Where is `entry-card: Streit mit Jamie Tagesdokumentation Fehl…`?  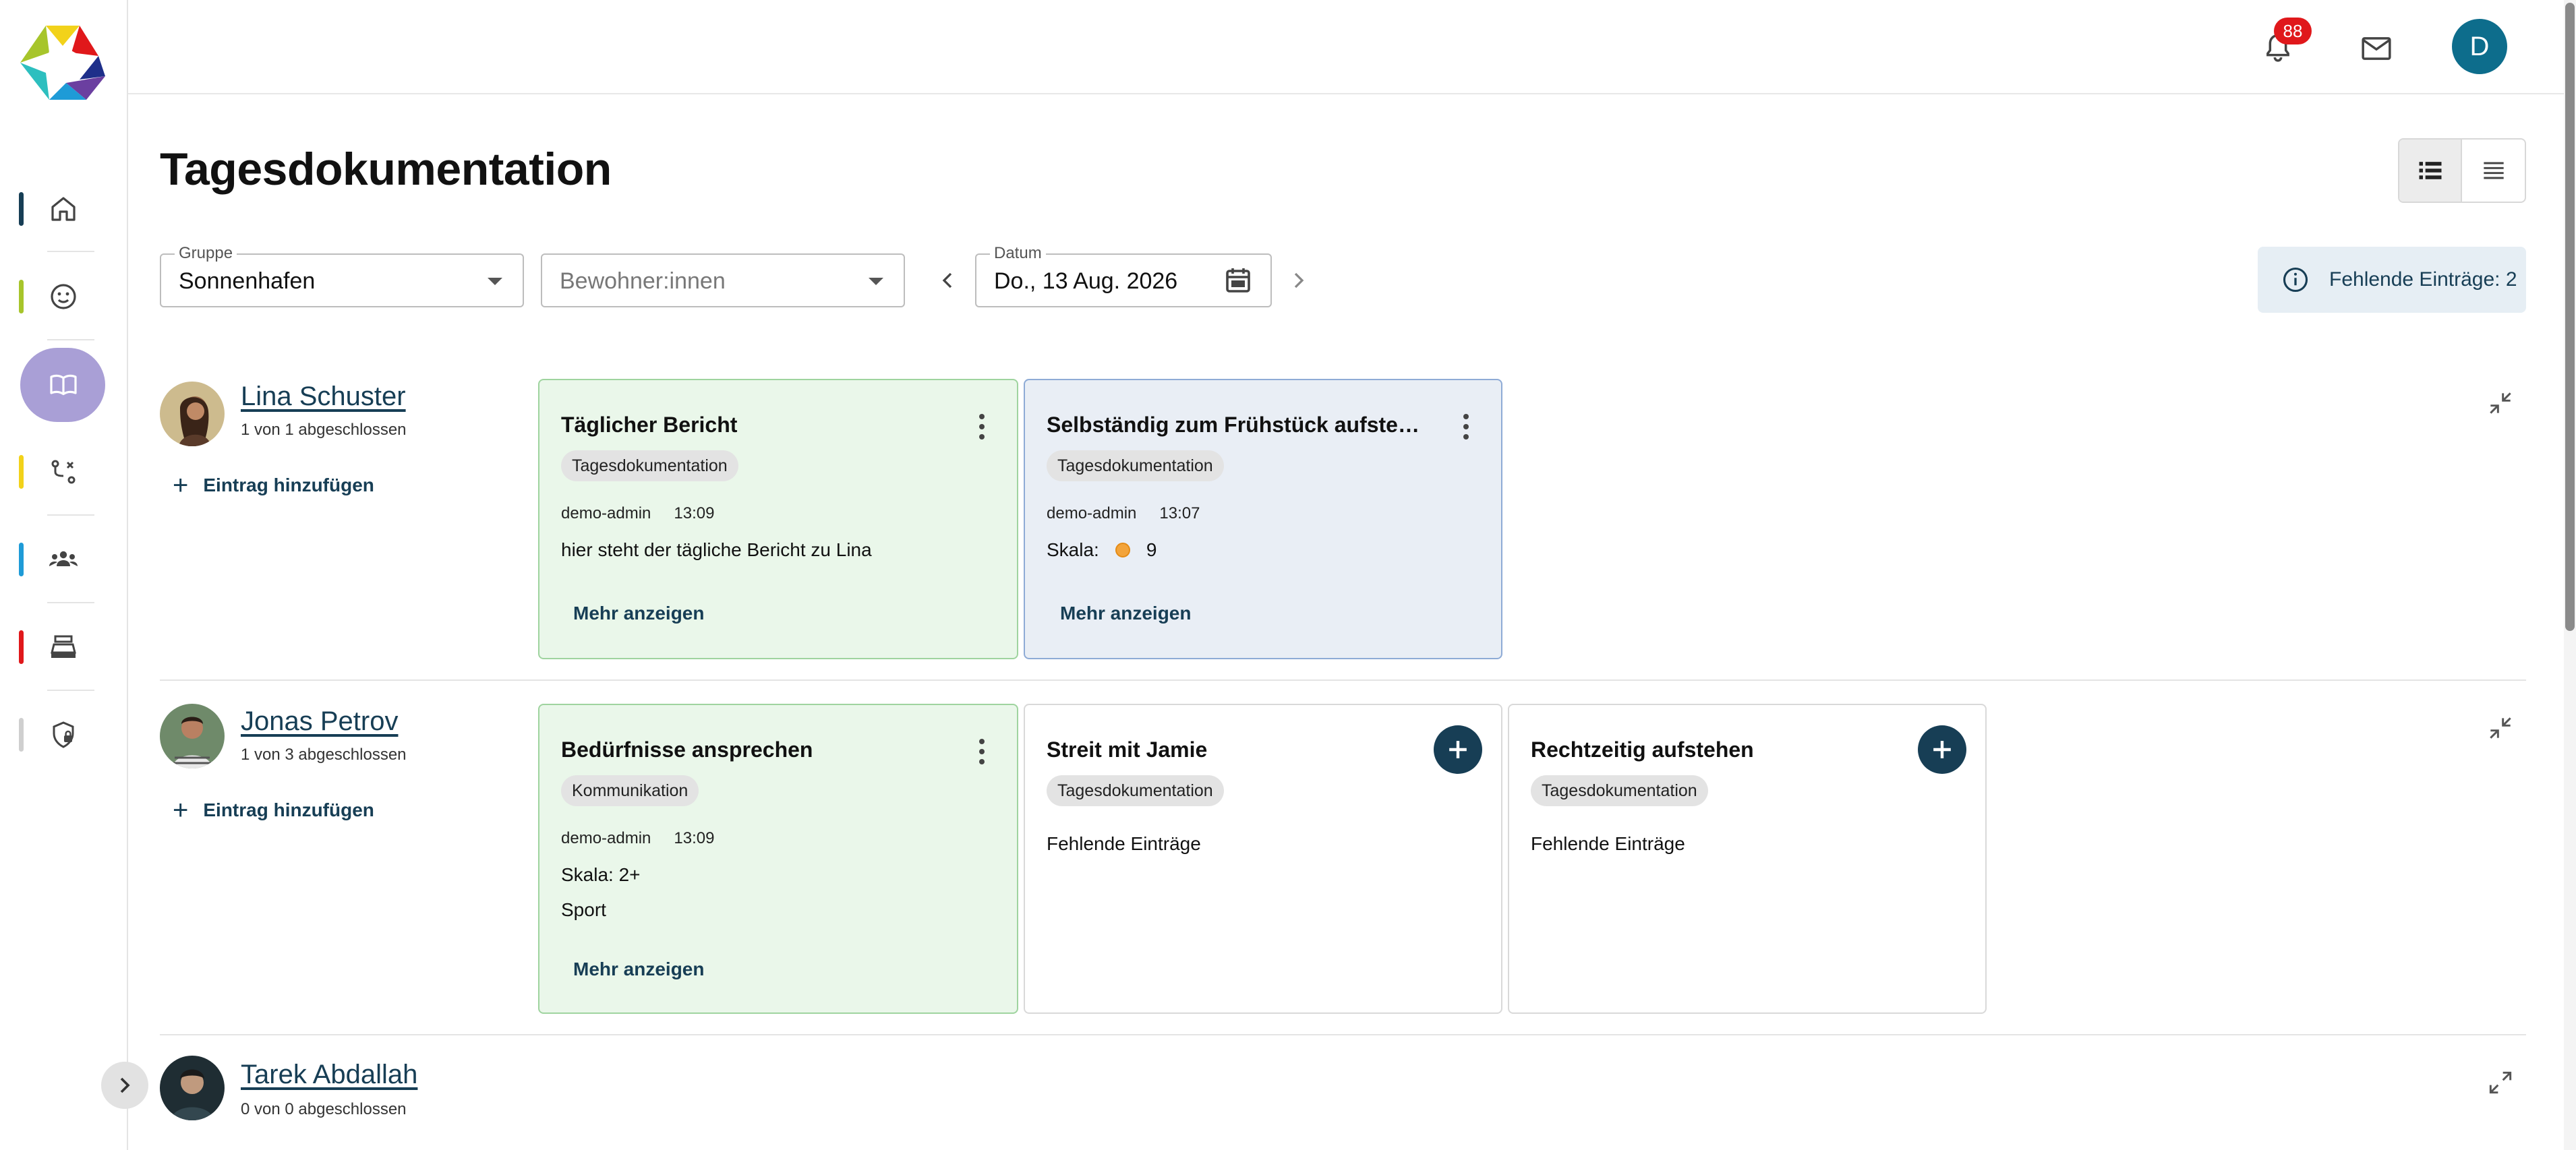
entry-card: Streit mit Jamie Tagesdokumentation Fehl… is located at coordinates (1263, 859).